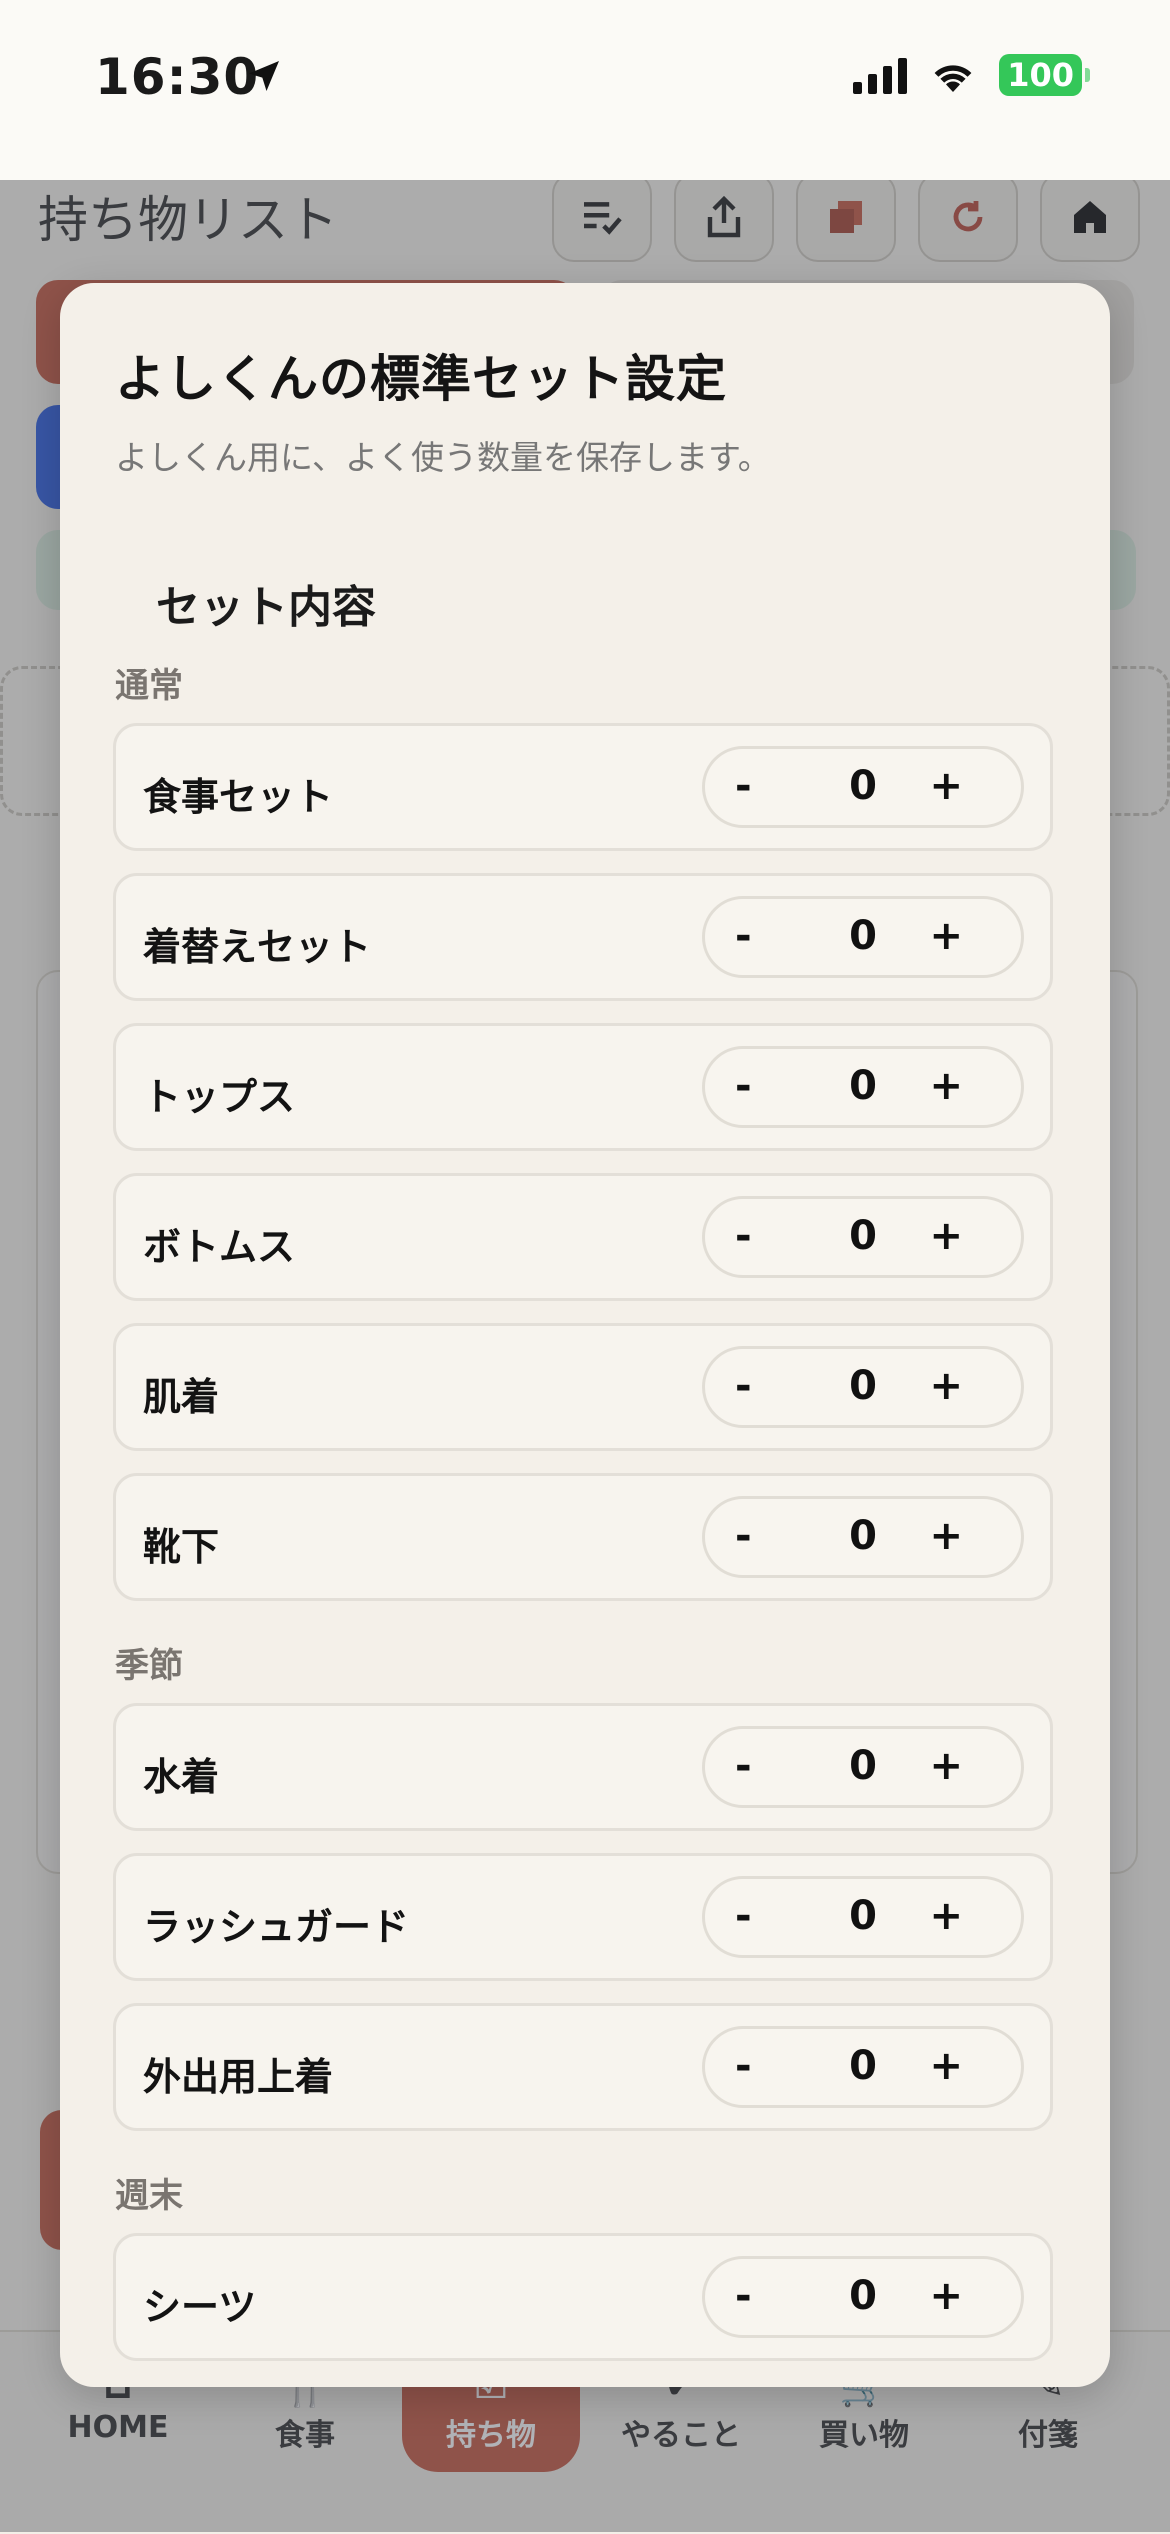  Describe the element at coordinates (583, 2067) in the screenshot. I see `item-row: 外出用上着 - 0 +` at that location.